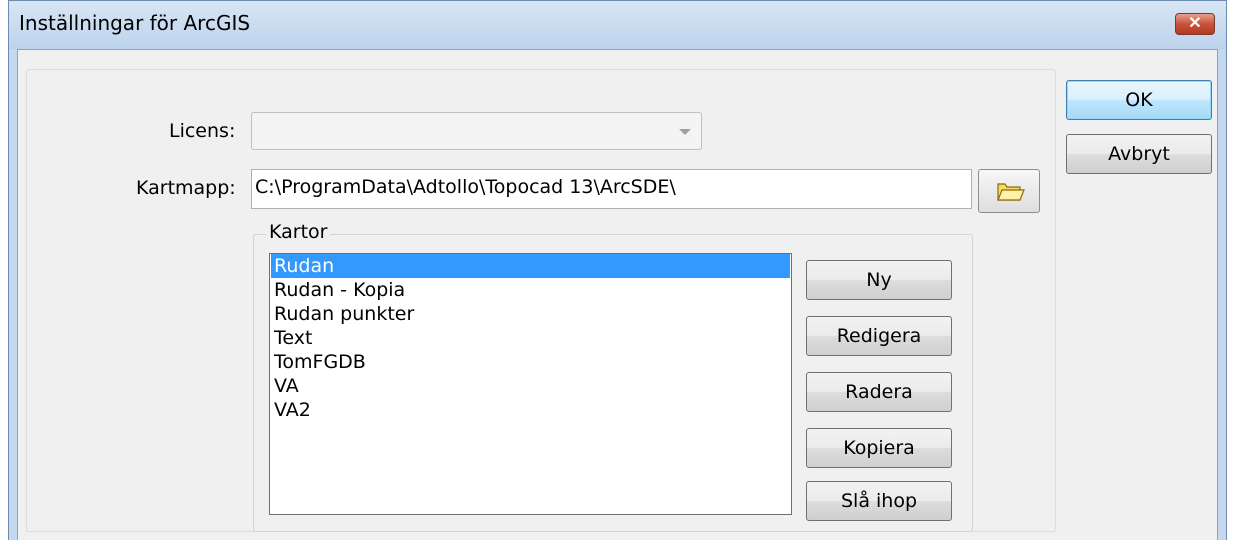 This screenshot has width=1235, height=540. I want to click on copy-map-button: Kopiera, so click(879, 448).